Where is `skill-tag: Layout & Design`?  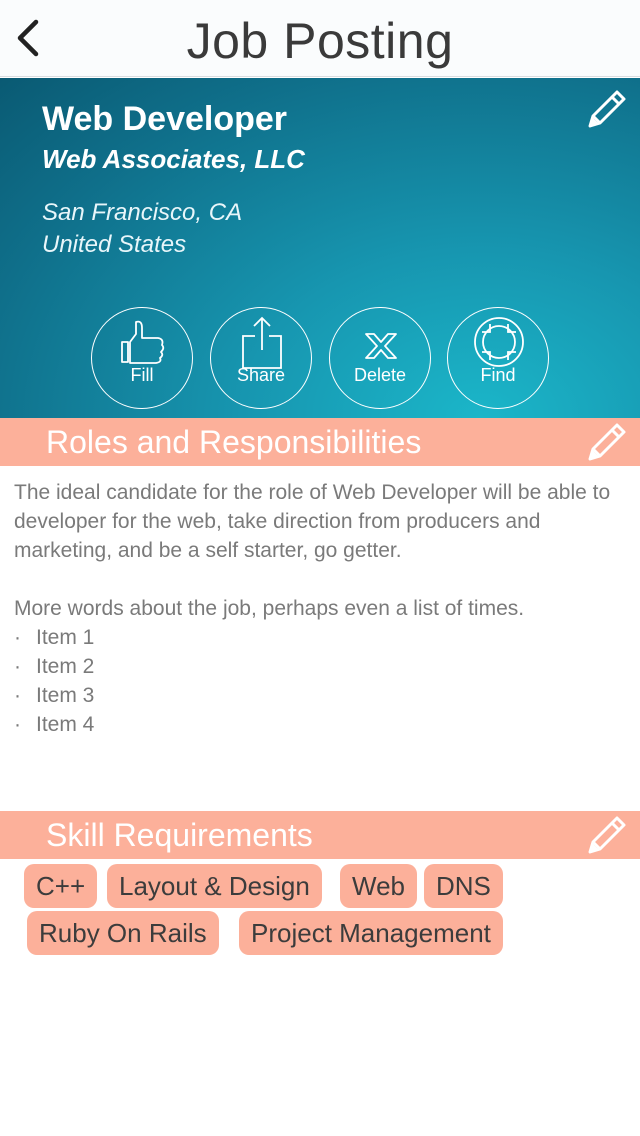
skill-tag: Layout & Design is located at coordinates (214, 886).